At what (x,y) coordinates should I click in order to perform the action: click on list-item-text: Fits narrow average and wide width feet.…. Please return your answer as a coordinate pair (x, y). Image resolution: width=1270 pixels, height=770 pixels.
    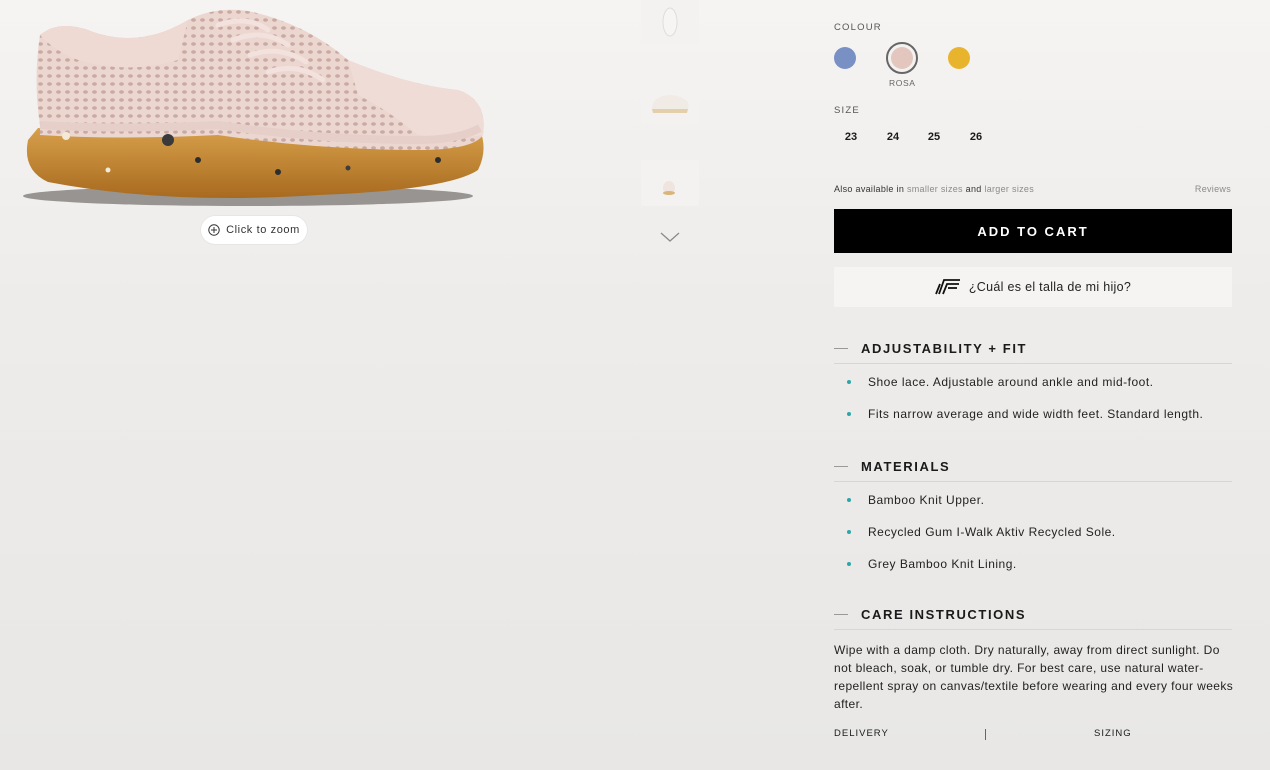
    Looking at the image, I should click on (1036, 414).